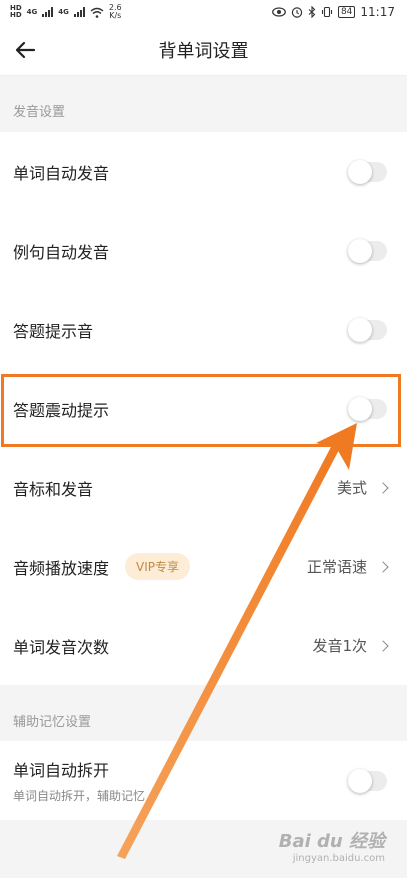 The width and height of the screenshot is (407, 878). I want to click on row-label: 单词自动发音, so click(61, 173).